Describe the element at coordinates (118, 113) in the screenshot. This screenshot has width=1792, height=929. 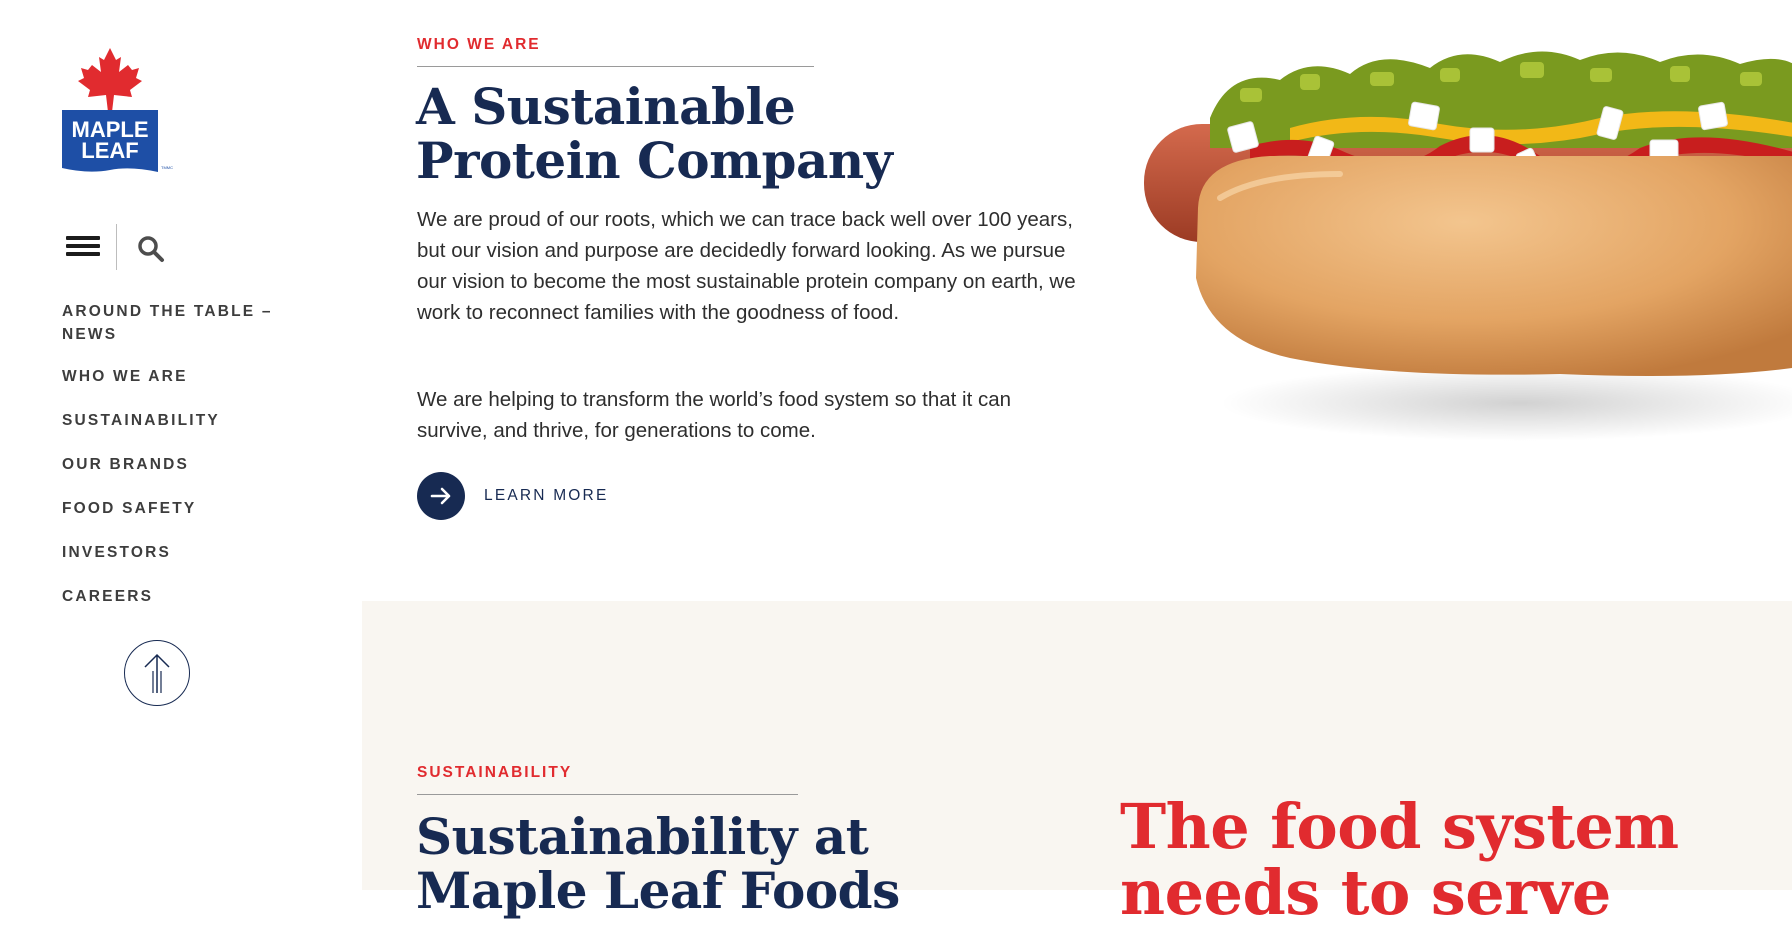
I see `maple-leaf-logo: MAPLE LEAF TMMC` at that location.